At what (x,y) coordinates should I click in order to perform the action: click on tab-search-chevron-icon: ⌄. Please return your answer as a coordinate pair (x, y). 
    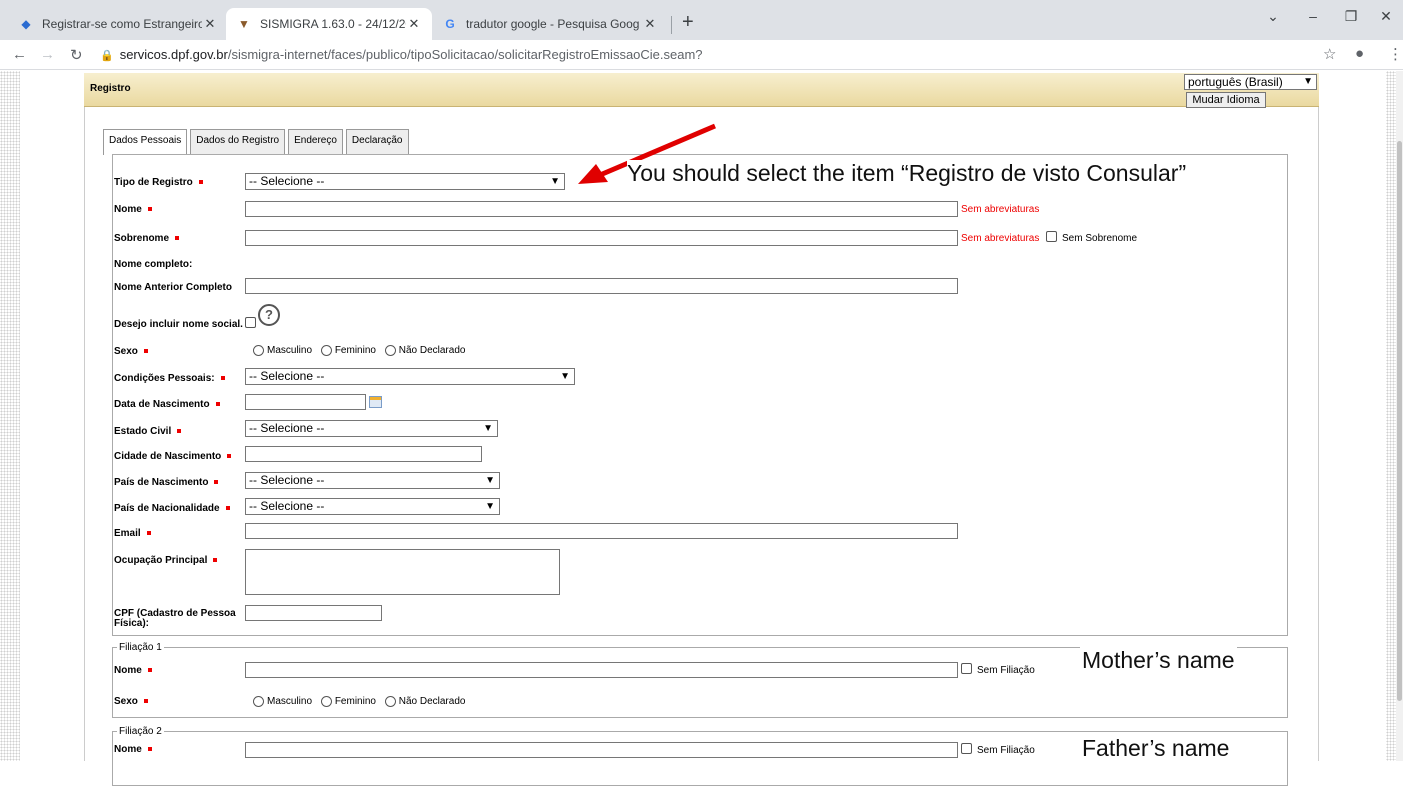
    Looking at the image, I should click on (1273, 16).